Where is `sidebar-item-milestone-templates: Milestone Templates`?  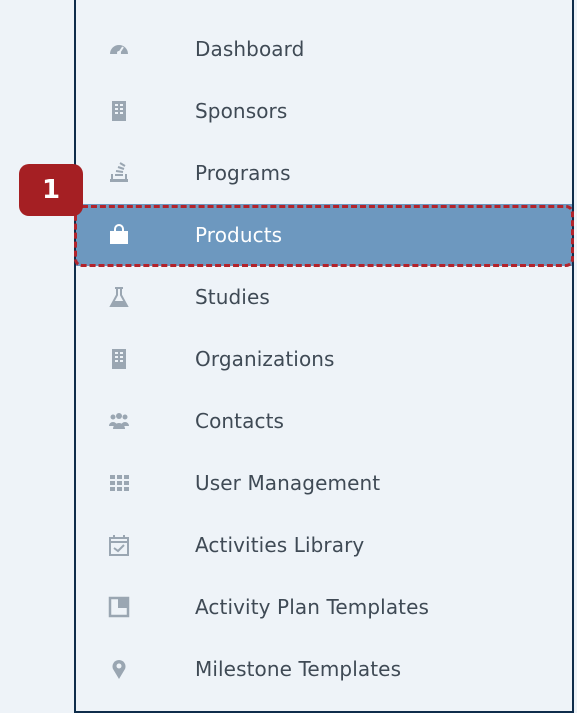
sidebar-item-milestone-templates: Milestone Templates is located at coordinates (324, 669).